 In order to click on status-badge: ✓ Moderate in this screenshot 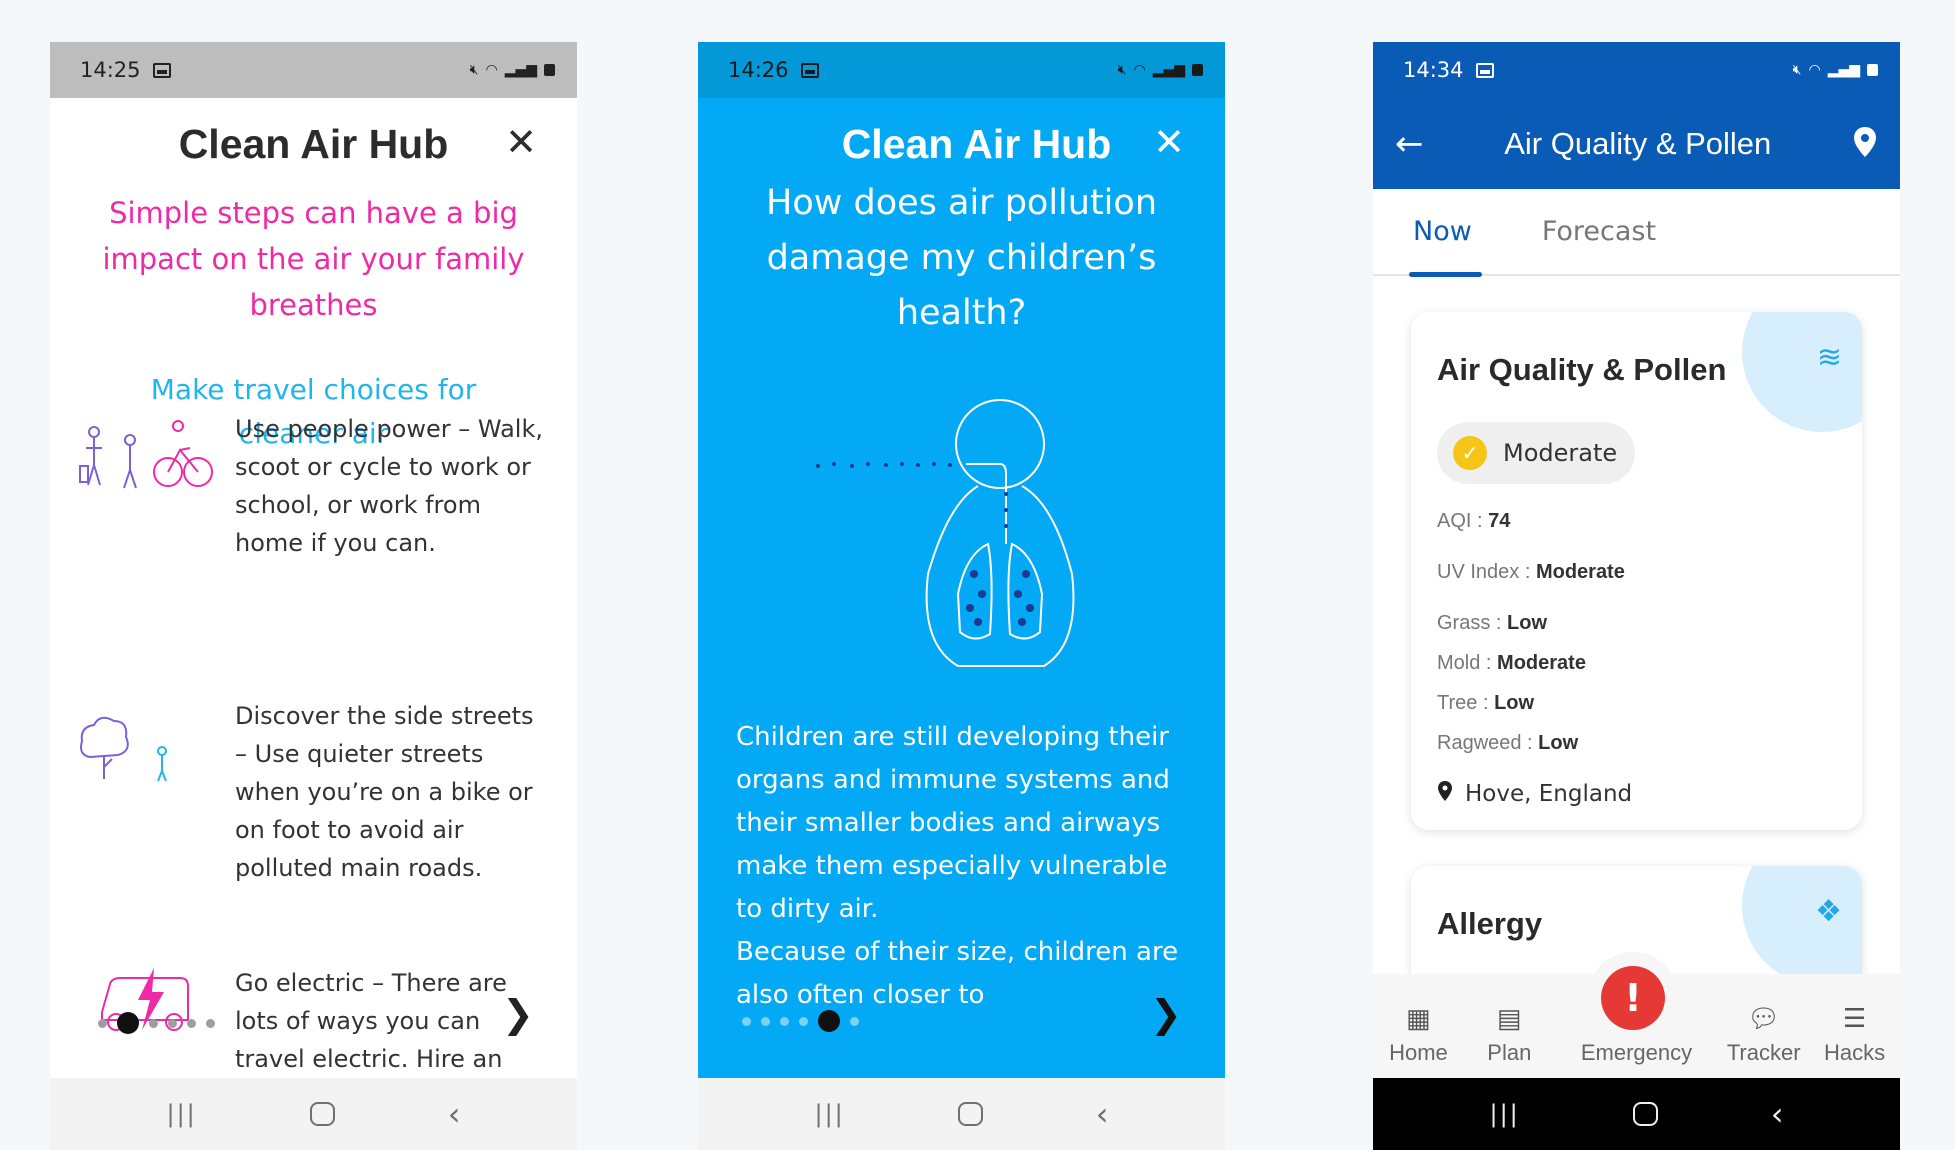, I will do `click(1536, 453)`.